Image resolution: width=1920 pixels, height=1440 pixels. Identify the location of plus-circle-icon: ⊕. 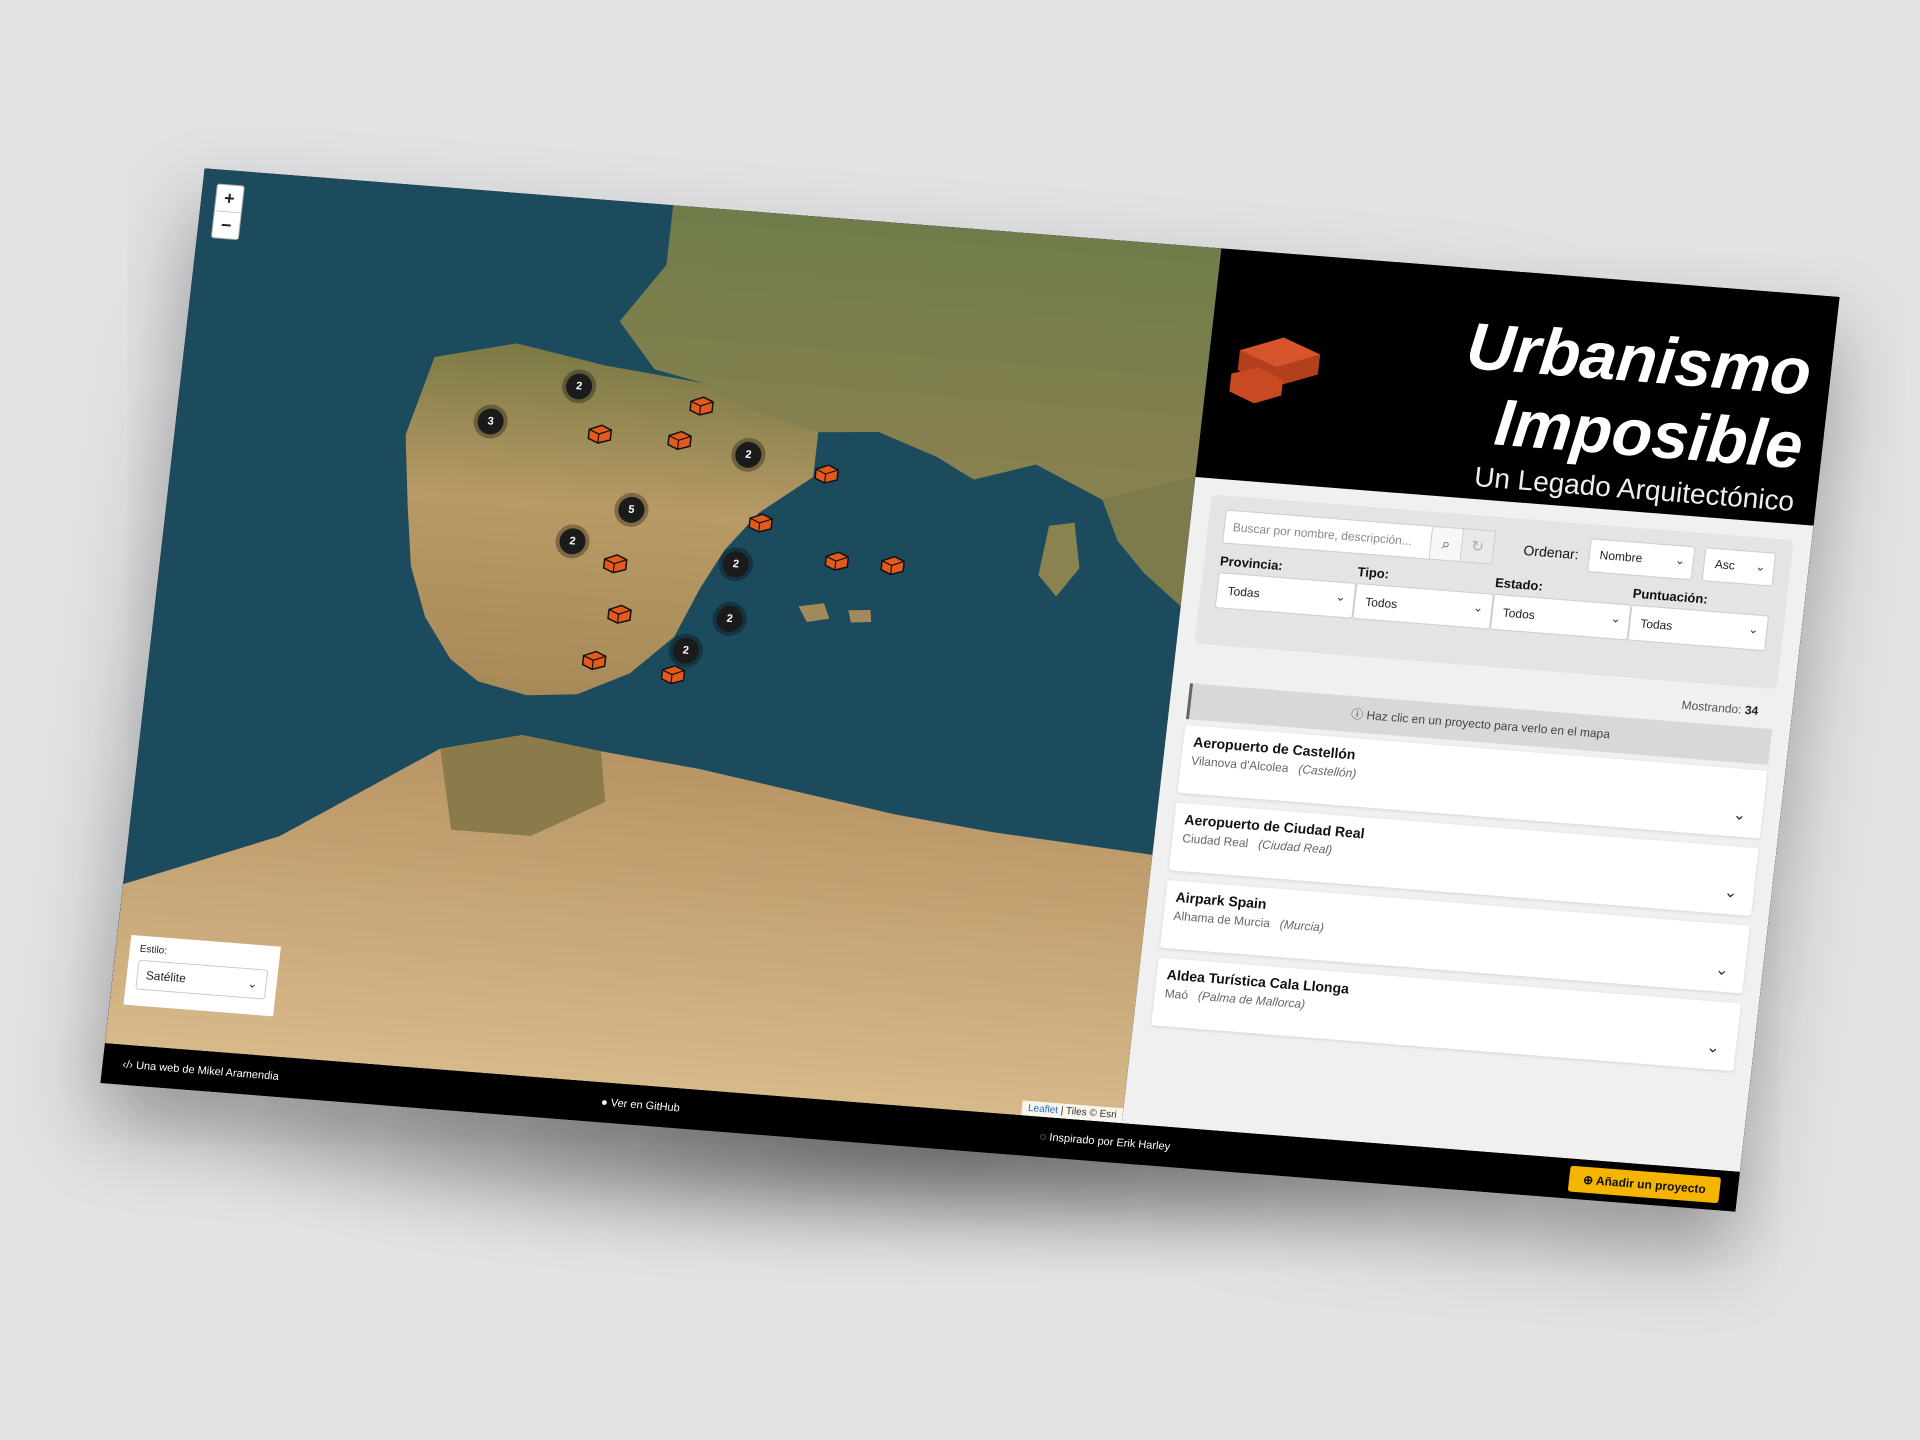
(1588, 1180).